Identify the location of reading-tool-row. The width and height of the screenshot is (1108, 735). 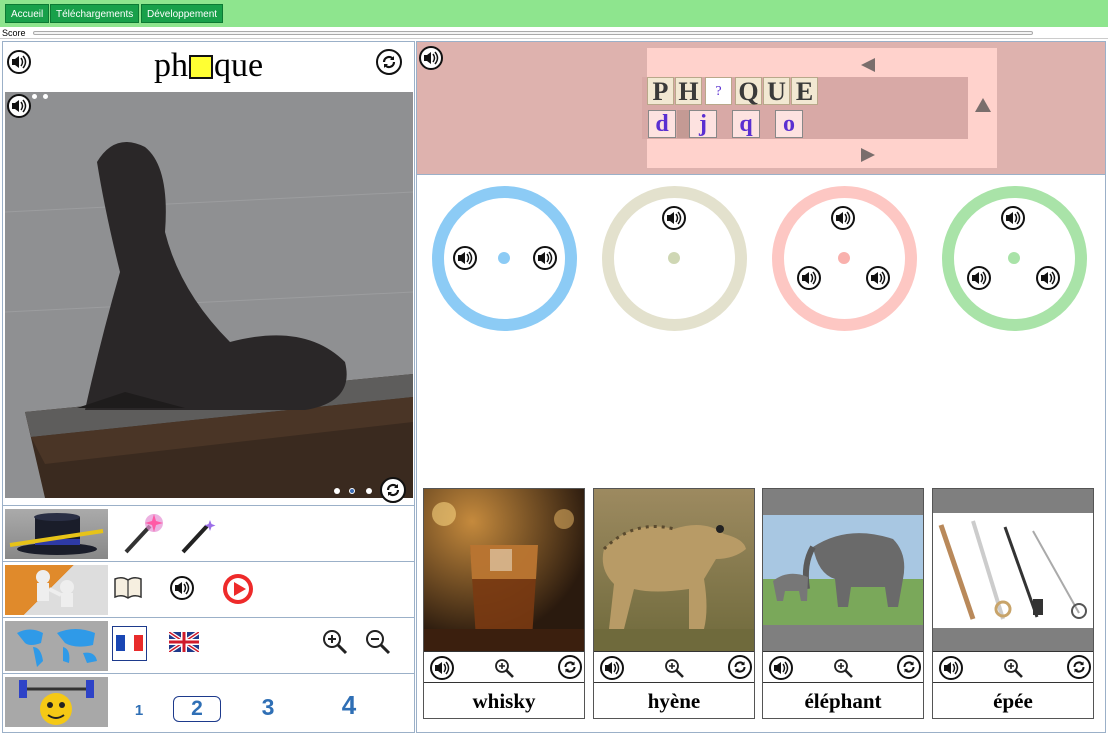
(208, 589).